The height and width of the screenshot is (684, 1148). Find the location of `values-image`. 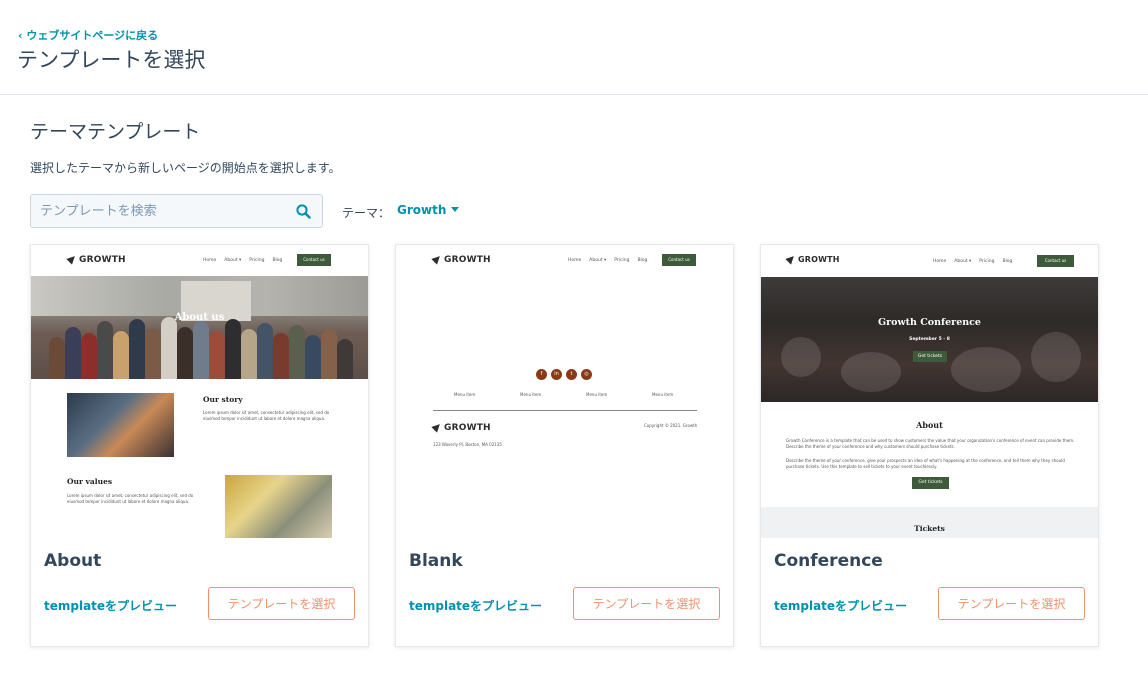

values-image is located at coordinates (278, 506).